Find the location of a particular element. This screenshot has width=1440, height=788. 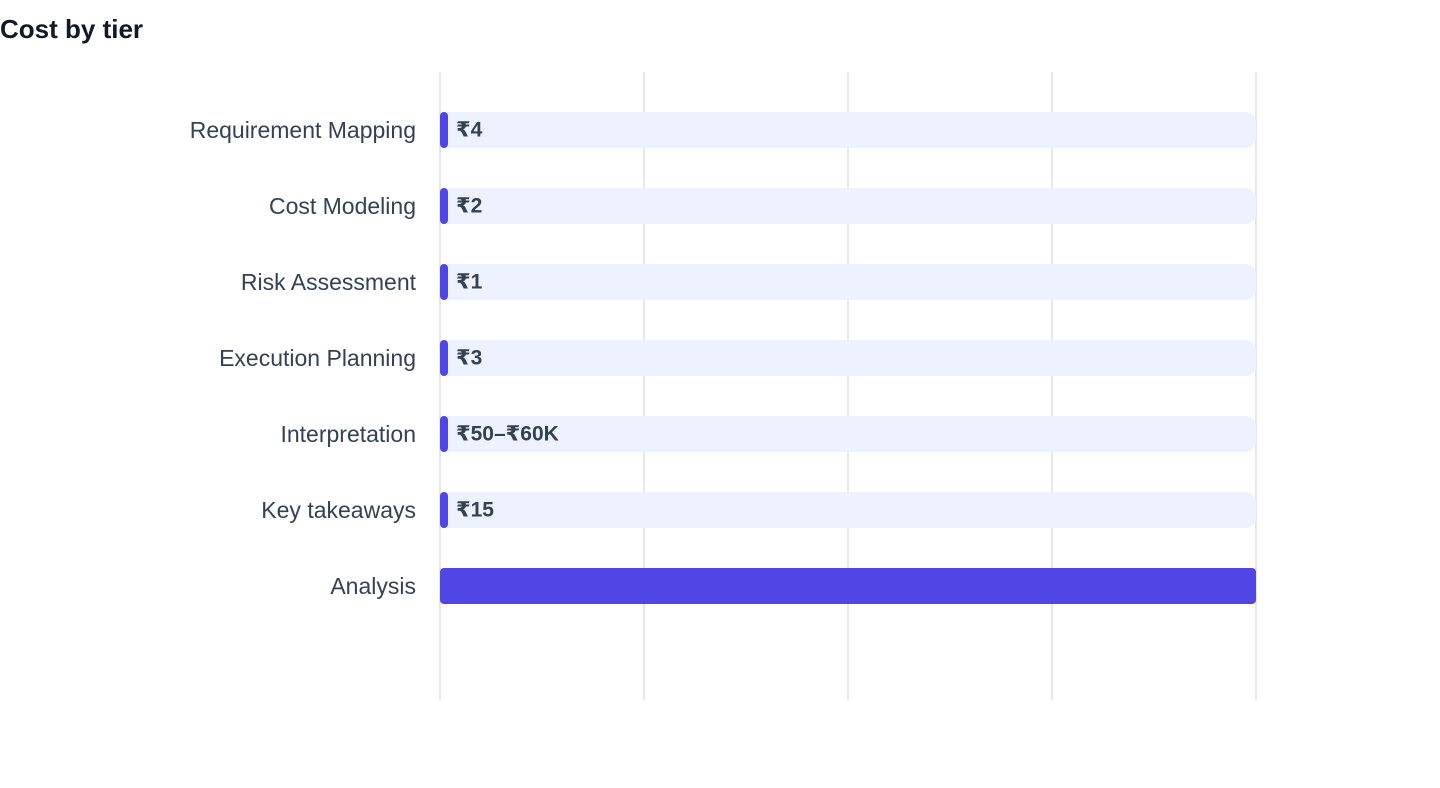

data-label: ₹2 is located at coordinates (469, 206).